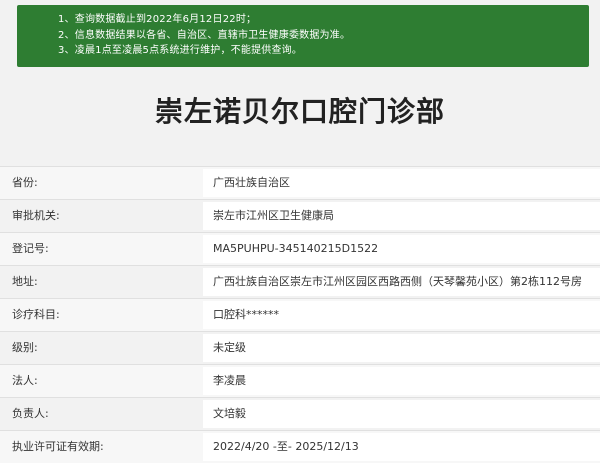 The image size is (600, 463). I want to click on registration-number-value: MA5PUHPU-345140215D1522, so click(296, 248).